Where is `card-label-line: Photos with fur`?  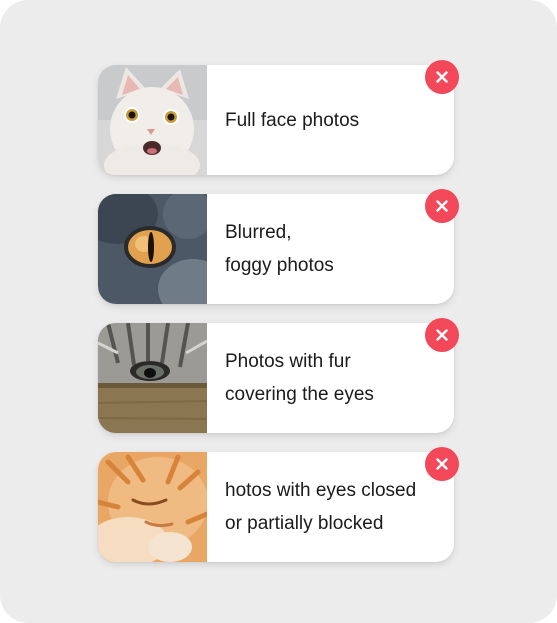
card-label-line: Photos with fur is located at coordinates (288, 361).